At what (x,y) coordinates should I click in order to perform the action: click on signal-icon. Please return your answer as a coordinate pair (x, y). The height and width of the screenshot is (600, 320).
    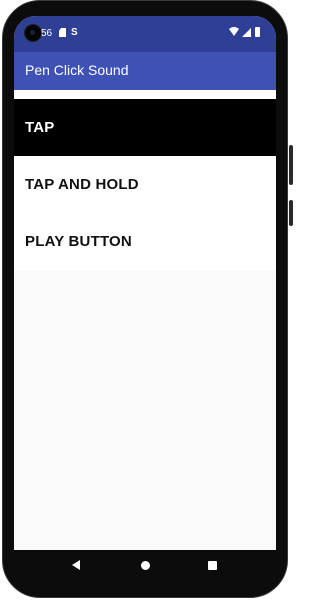
    Looking at the image, I should click on (246, 32).